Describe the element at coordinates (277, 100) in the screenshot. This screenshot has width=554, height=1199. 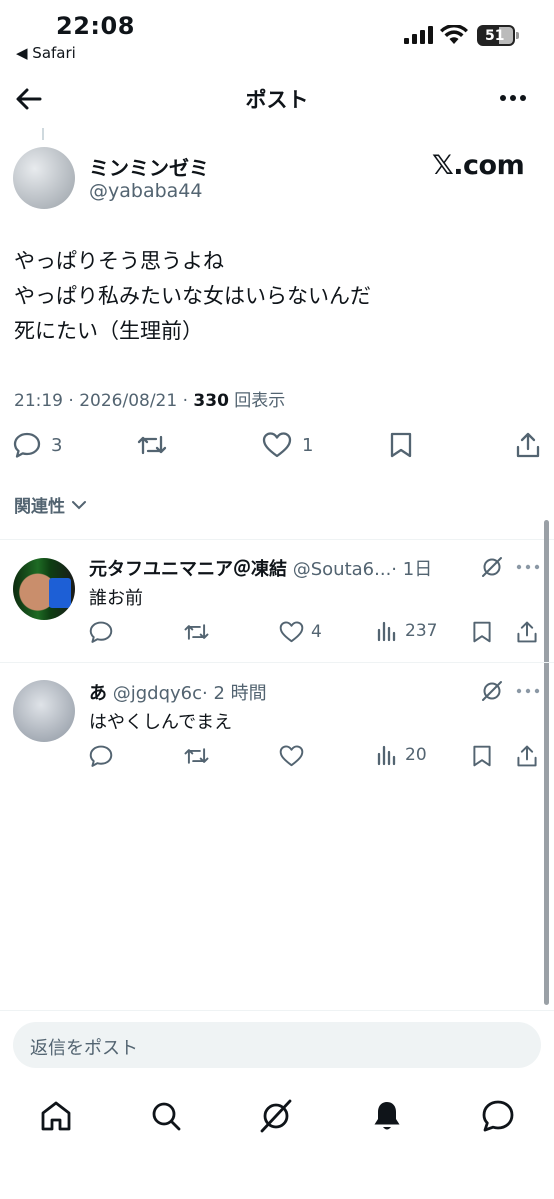
I see `page-title: ポスト` at that location.